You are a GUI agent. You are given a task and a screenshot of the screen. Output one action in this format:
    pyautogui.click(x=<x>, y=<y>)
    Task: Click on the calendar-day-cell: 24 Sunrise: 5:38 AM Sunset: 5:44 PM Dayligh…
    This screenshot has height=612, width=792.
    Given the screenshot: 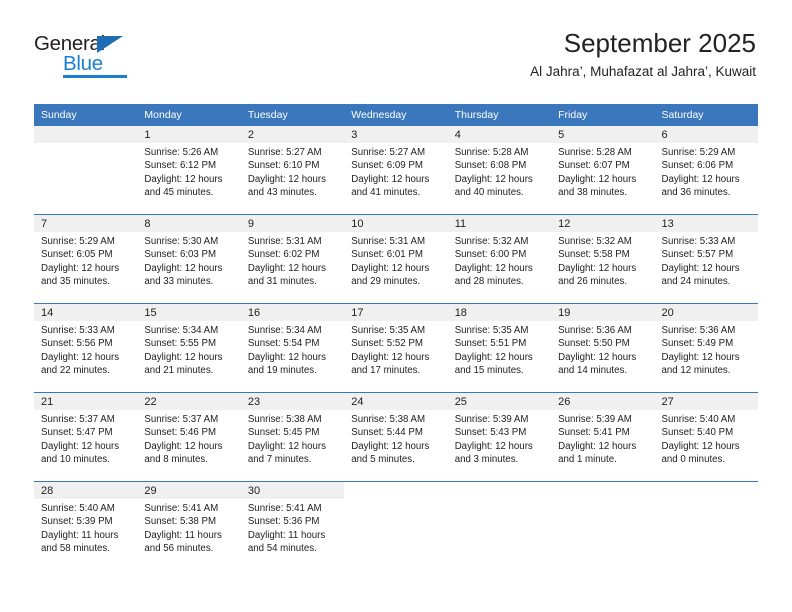 What is the action you would take?
    pyautogui.click(x=396, y=437)
    